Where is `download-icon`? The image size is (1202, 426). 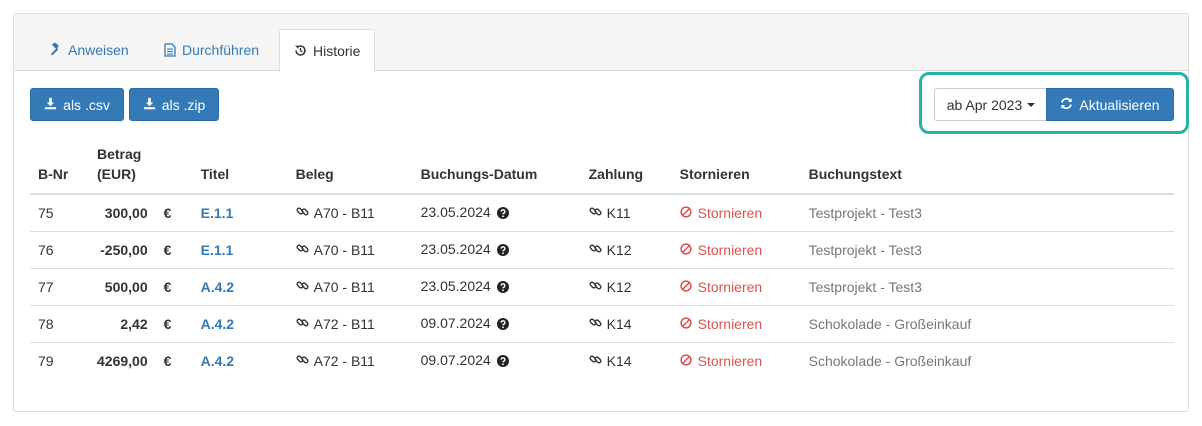 download-icon is located at coordinates (149, 105).